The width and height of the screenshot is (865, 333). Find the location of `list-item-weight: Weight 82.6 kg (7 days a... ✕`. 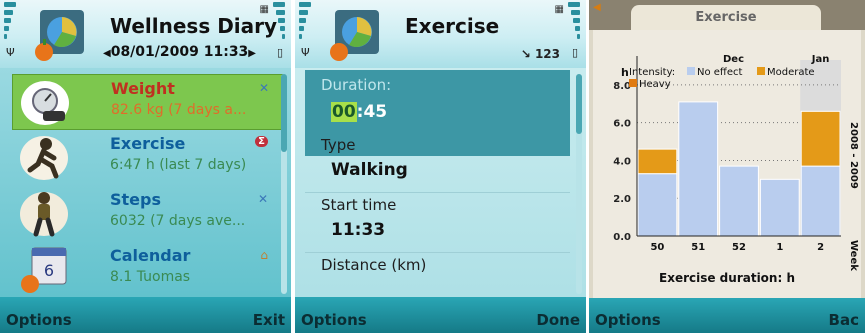

list-item-weight: Weight 82.6 kg (7 days a... ✕ is located at coordinates (148, 102).